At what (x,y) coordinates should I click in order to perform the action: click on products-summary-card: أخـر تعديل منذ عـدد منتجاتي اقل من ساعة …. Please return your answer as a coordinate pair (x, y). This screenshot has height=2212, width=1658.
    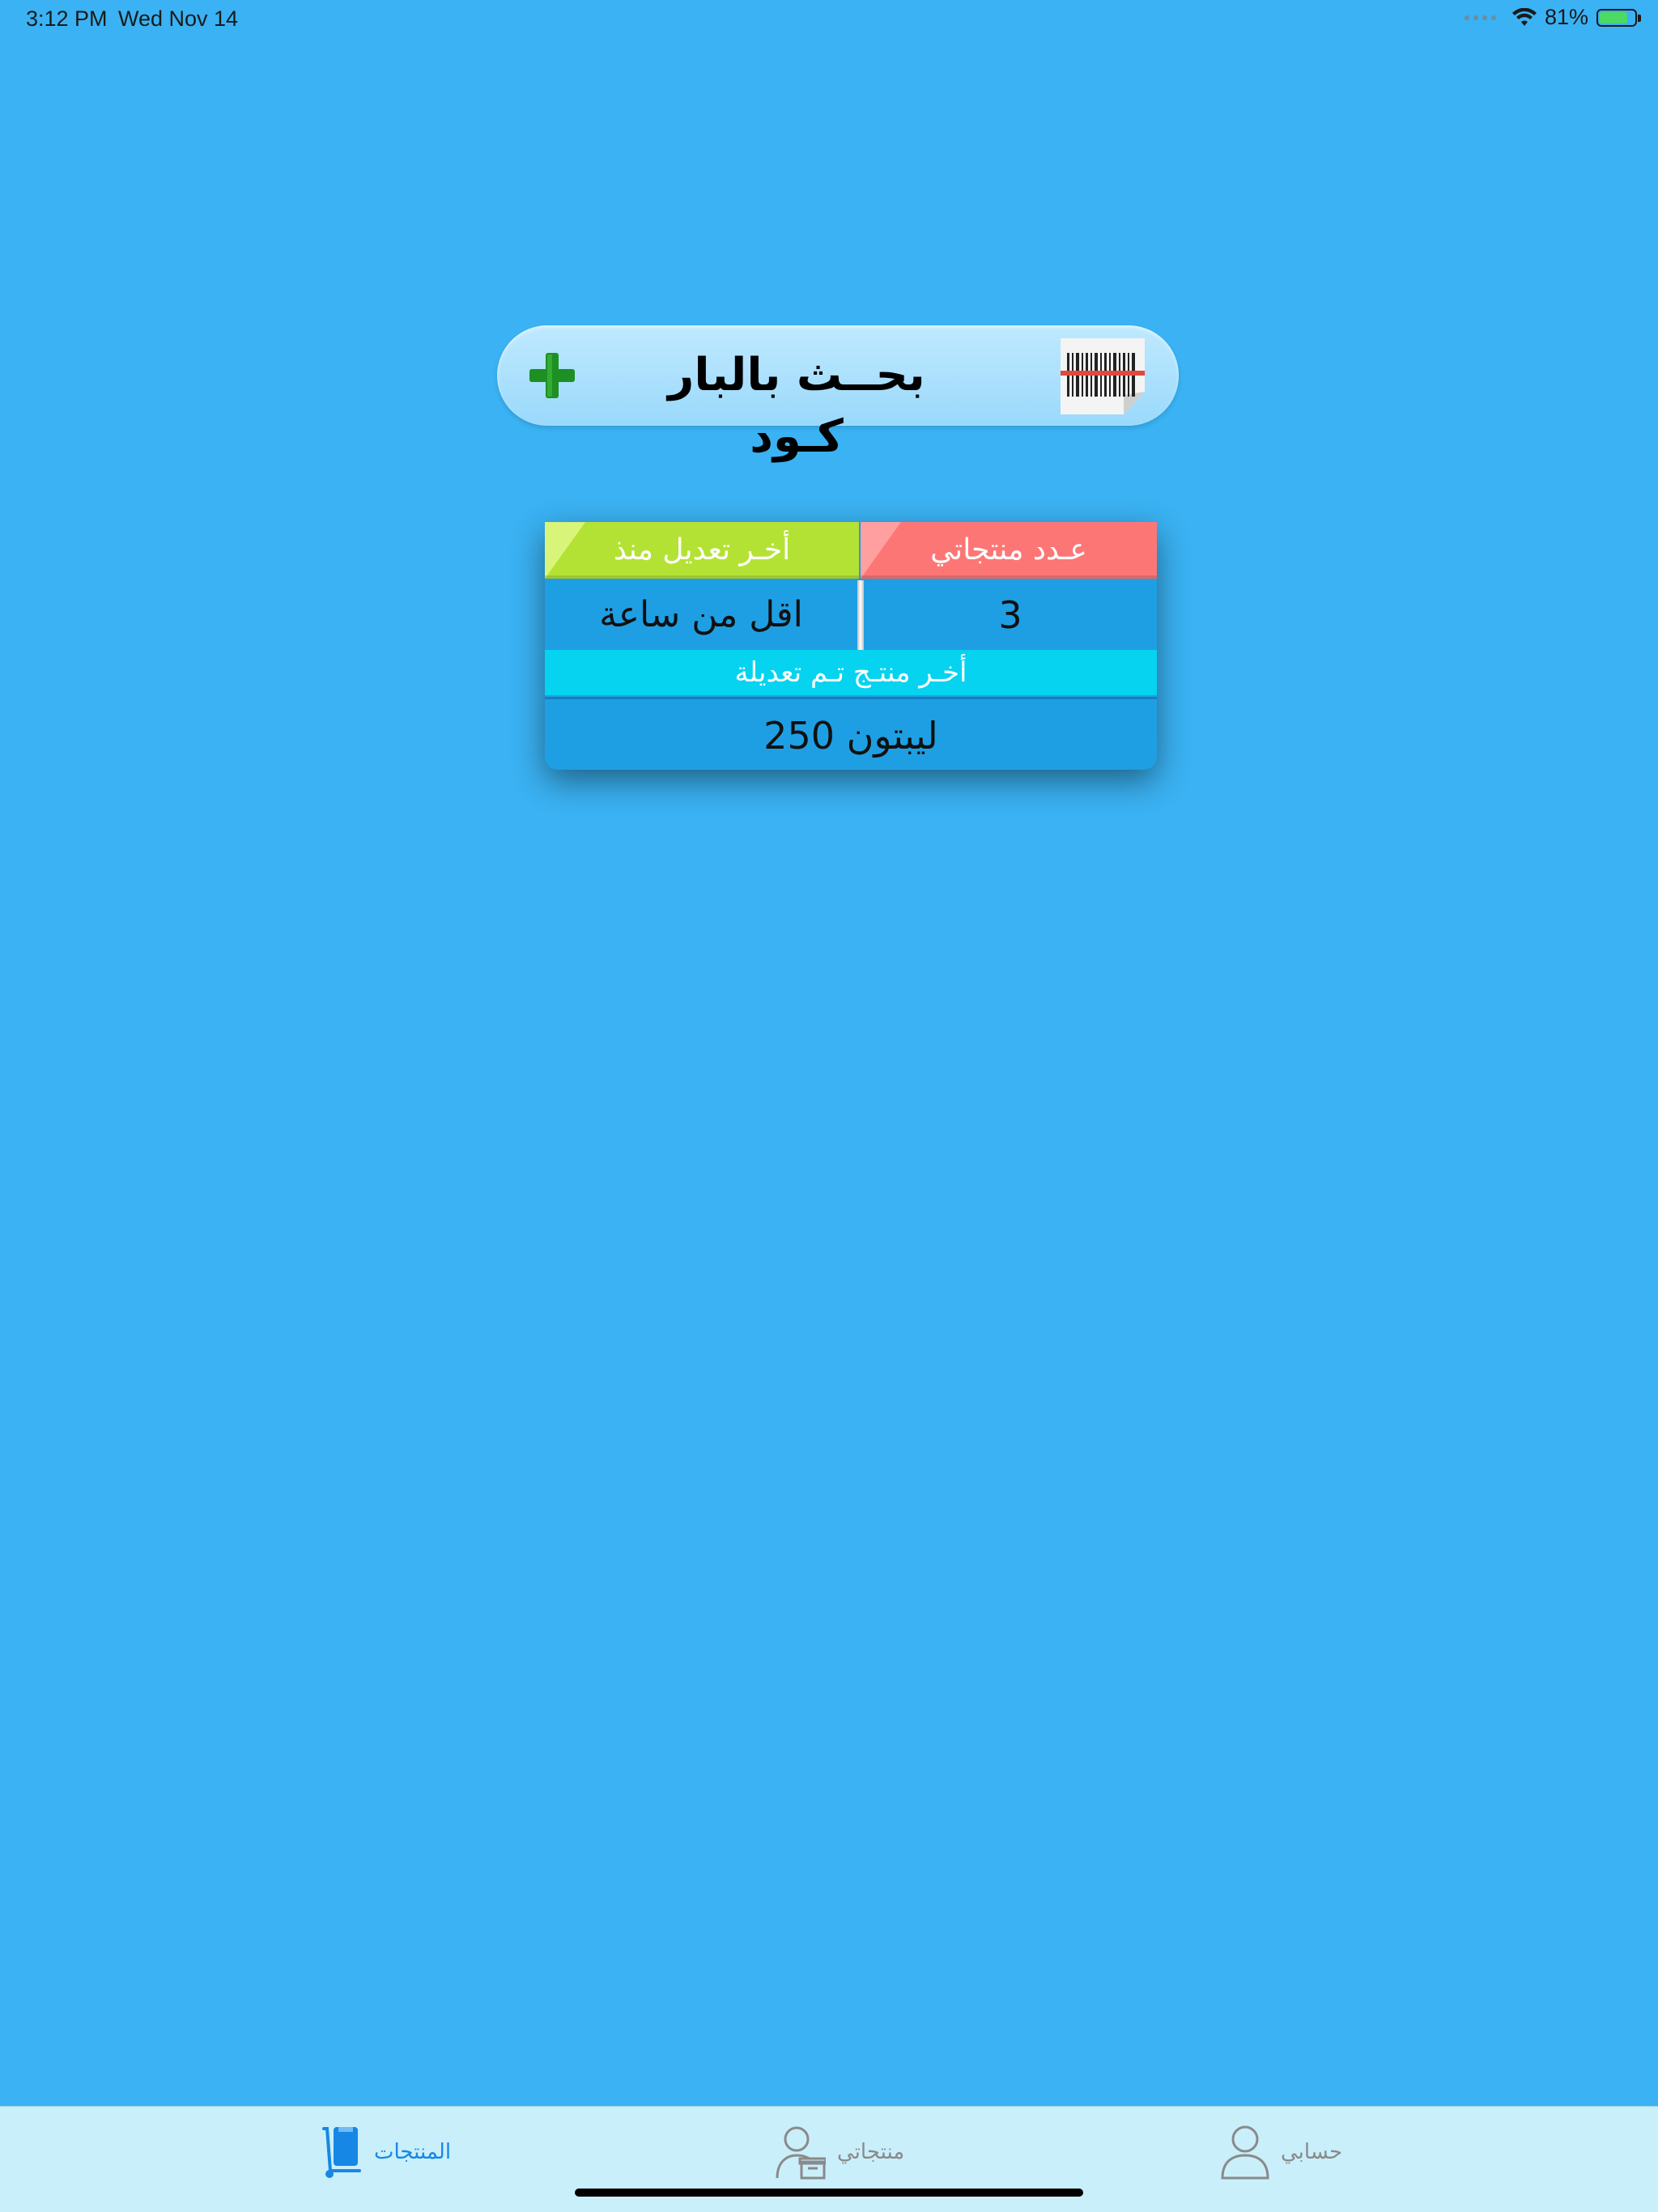
    Looking at the image, I should click on (851, 646).